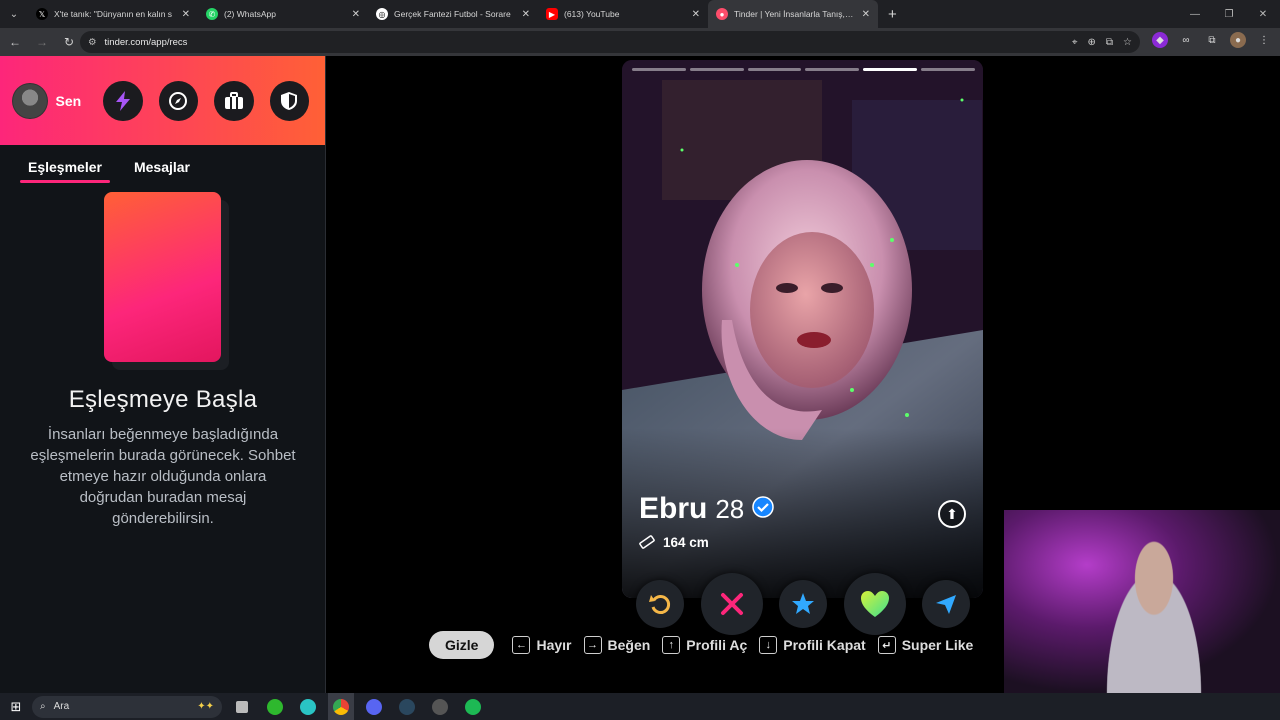  I want to click on boost-send-button, so click(946, 604).